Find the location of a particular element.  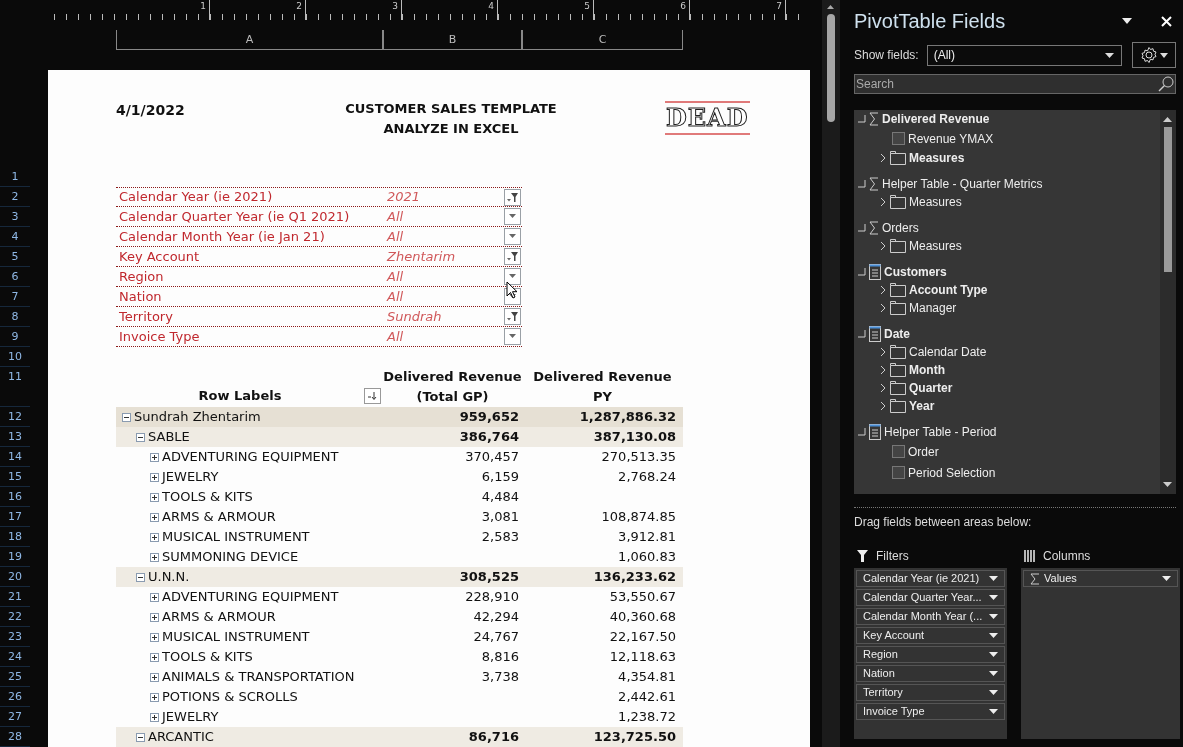

row-number: 6 is located at coordinates (15, 277).